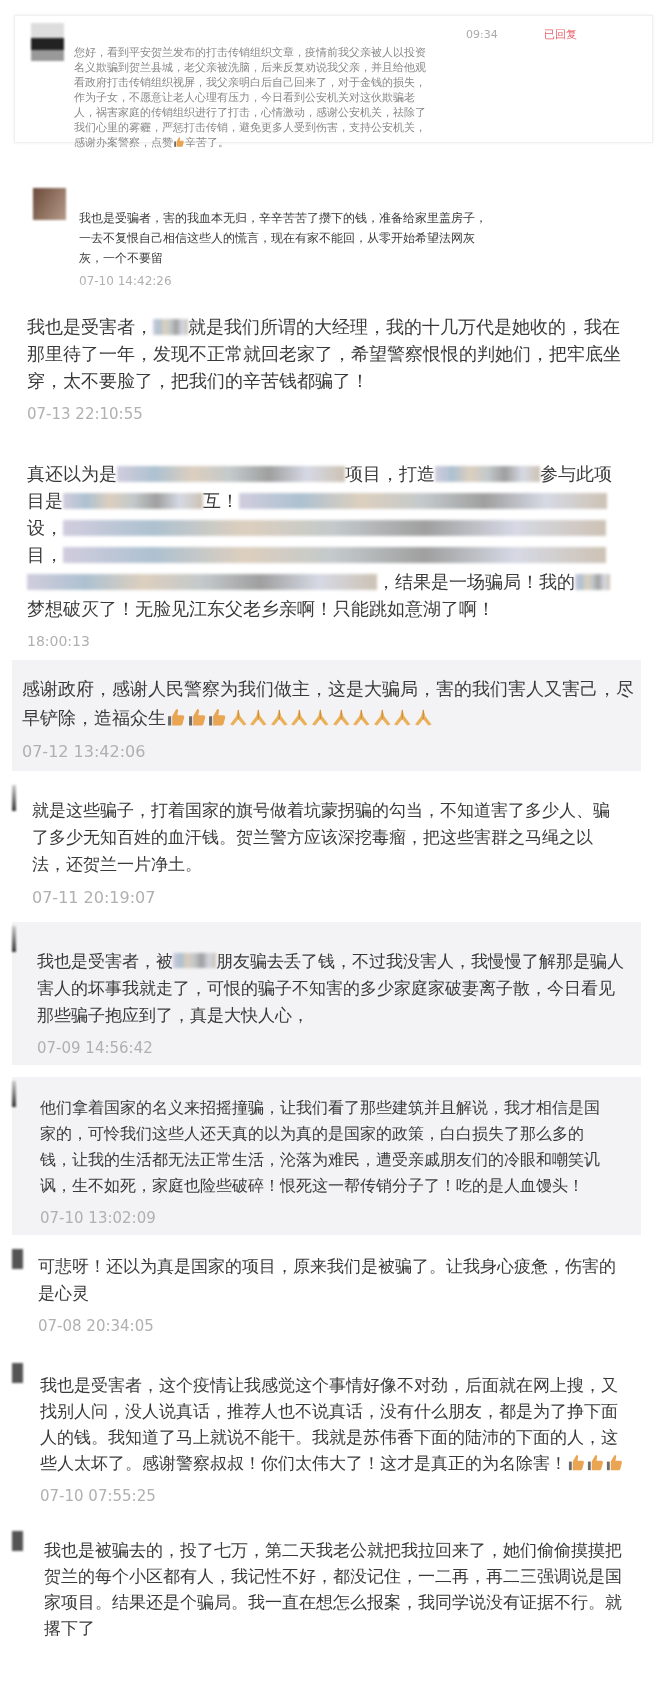 The height and width of the screenshot is (1694, 661). I want to click on comment-text: 您好，看到平安贺兰发布的打击传销组织文章，疫情前我父亲被人以投资名义欺骗到贺兰县城，老父亲被洗脑，后来反复劝说我父亲，并且给他观看政府打击传销组织视屏，我父亲明白后自己回来了，对于金钱的损失，作为子女，不愿意让老人心理有压力，今日看到公安机关对这伙欺骗老人，祸害家庭的传销组织进行了打击，心情激动，感谢公安机关，祛除了我们心里的雾霾，严惩打击传销，避免更多人受到伤害，支持公安机关，感谢办案警察，点赞 辛苦了。, so click(250, 97).